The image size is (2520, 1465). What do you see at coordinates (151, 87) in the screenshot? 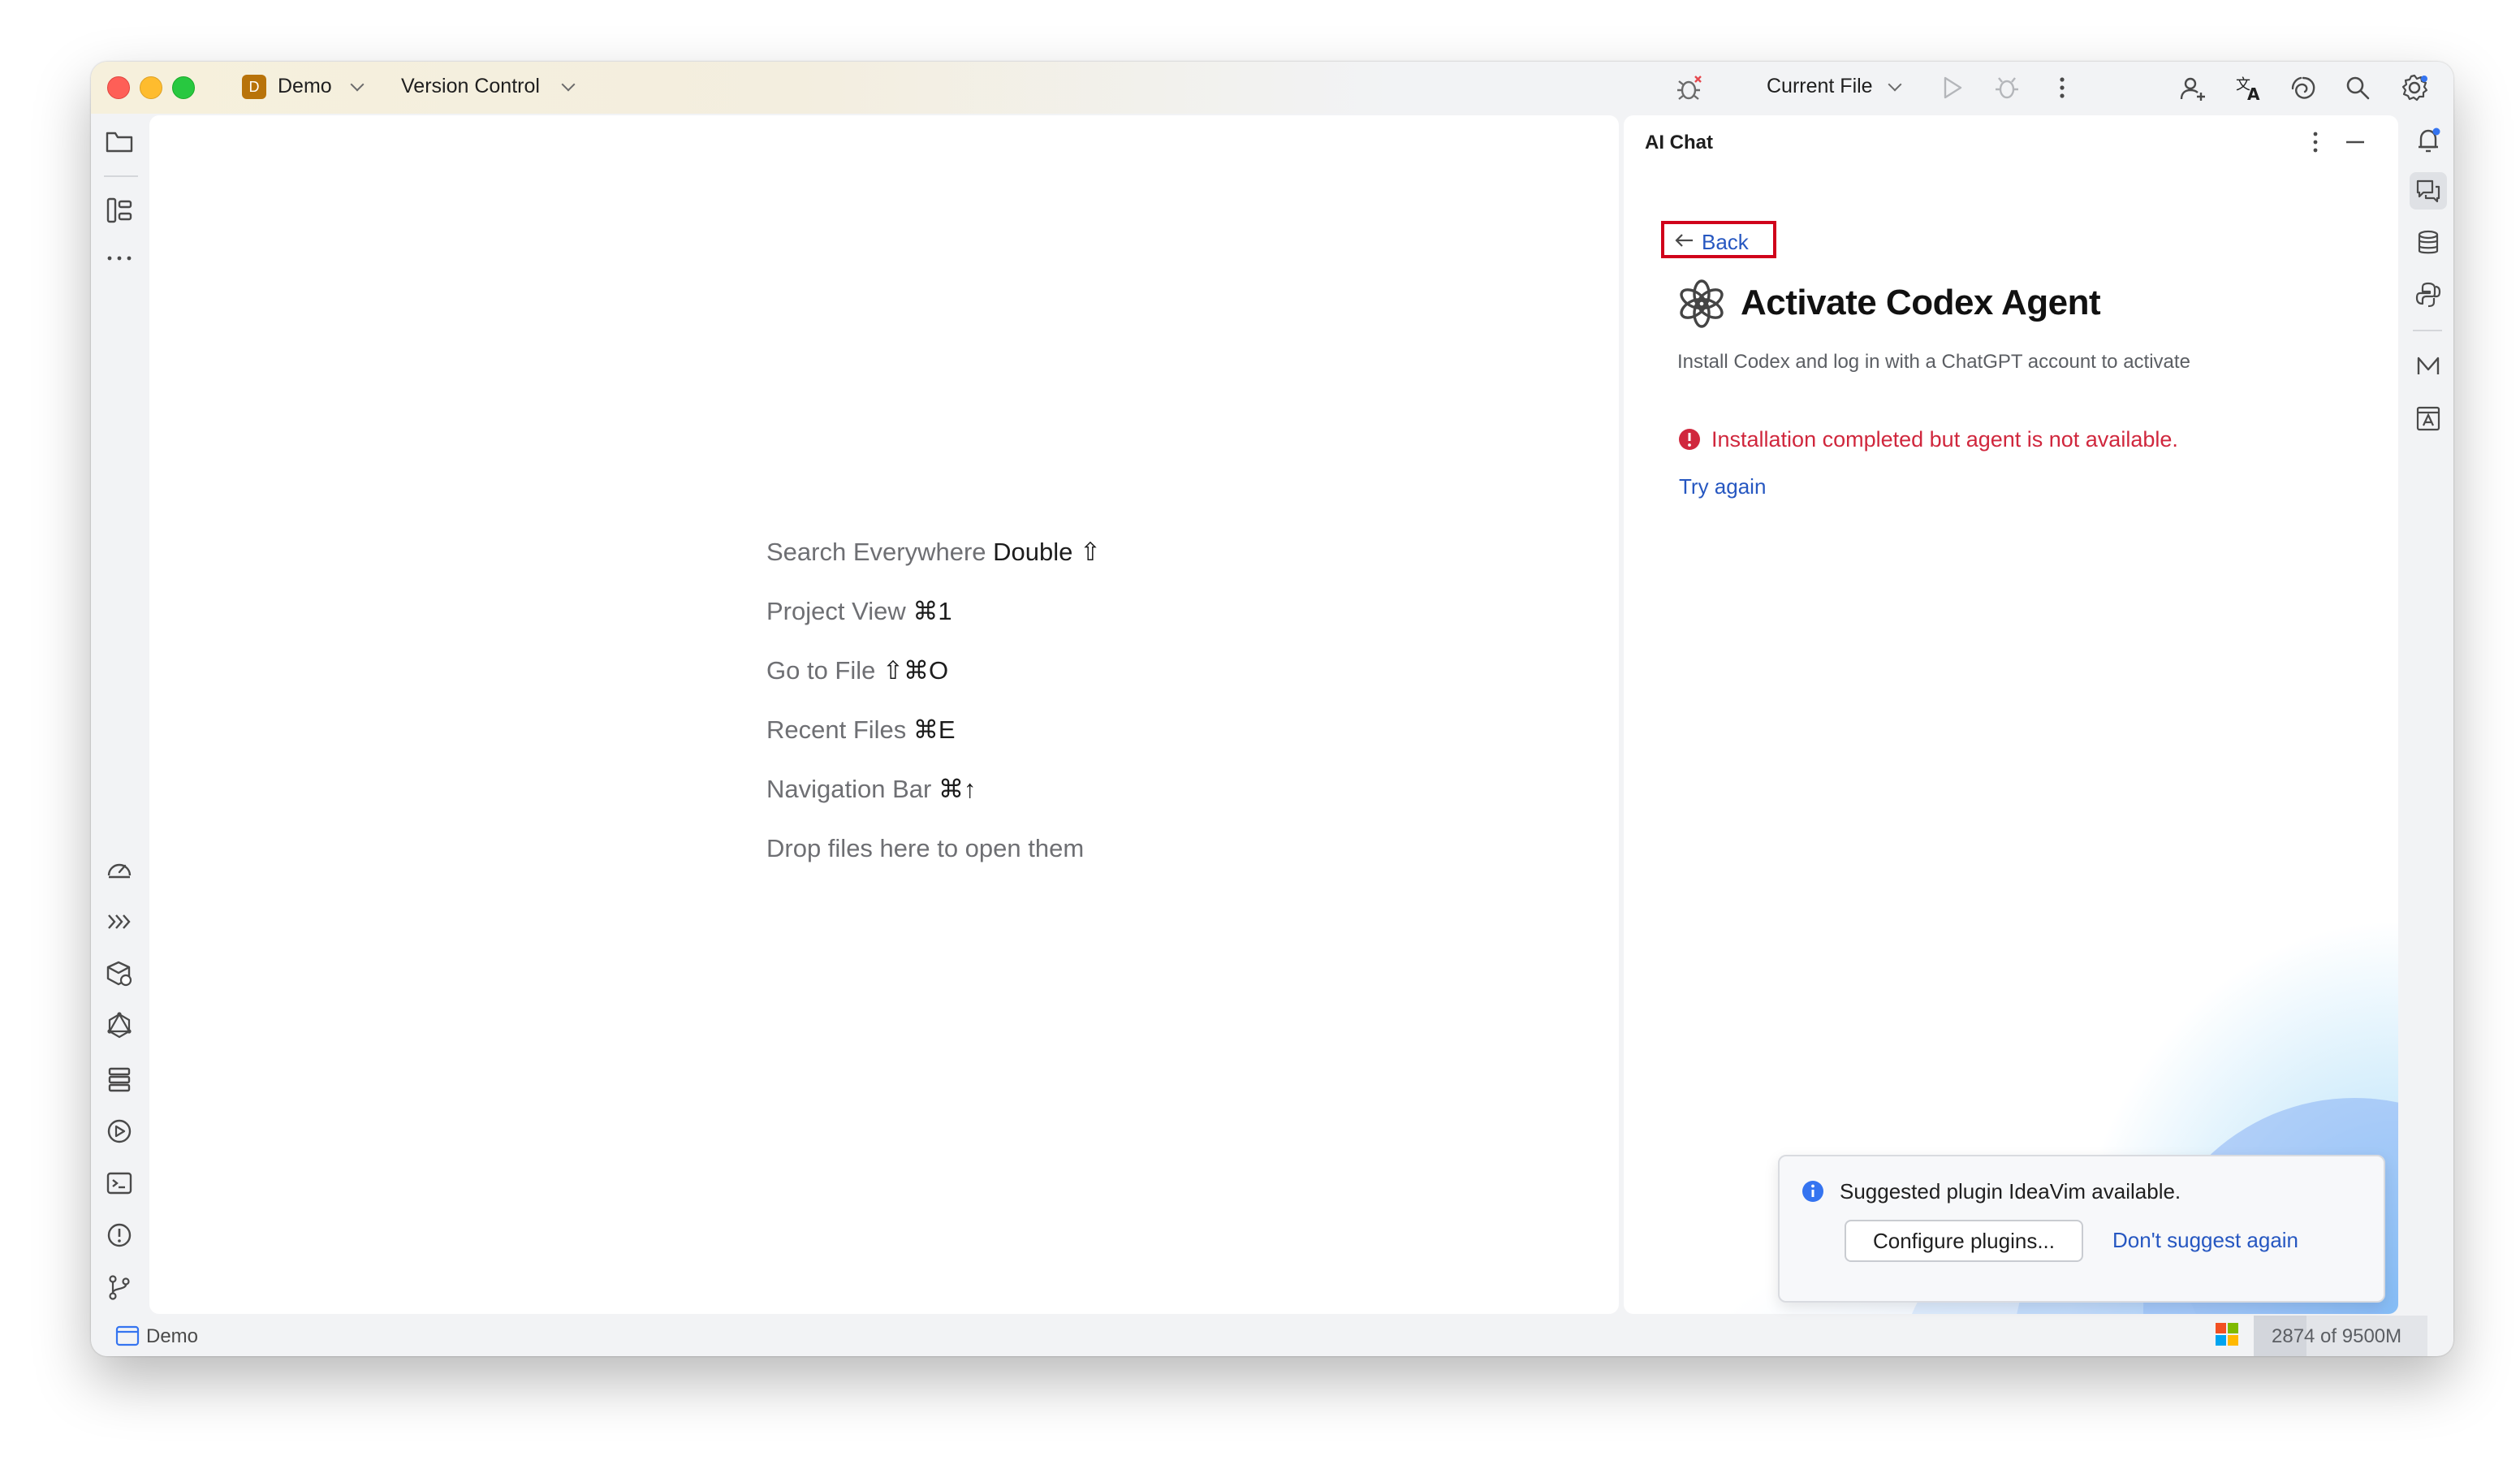
I see `minimize-window-button` at bounding box center [151, 87].